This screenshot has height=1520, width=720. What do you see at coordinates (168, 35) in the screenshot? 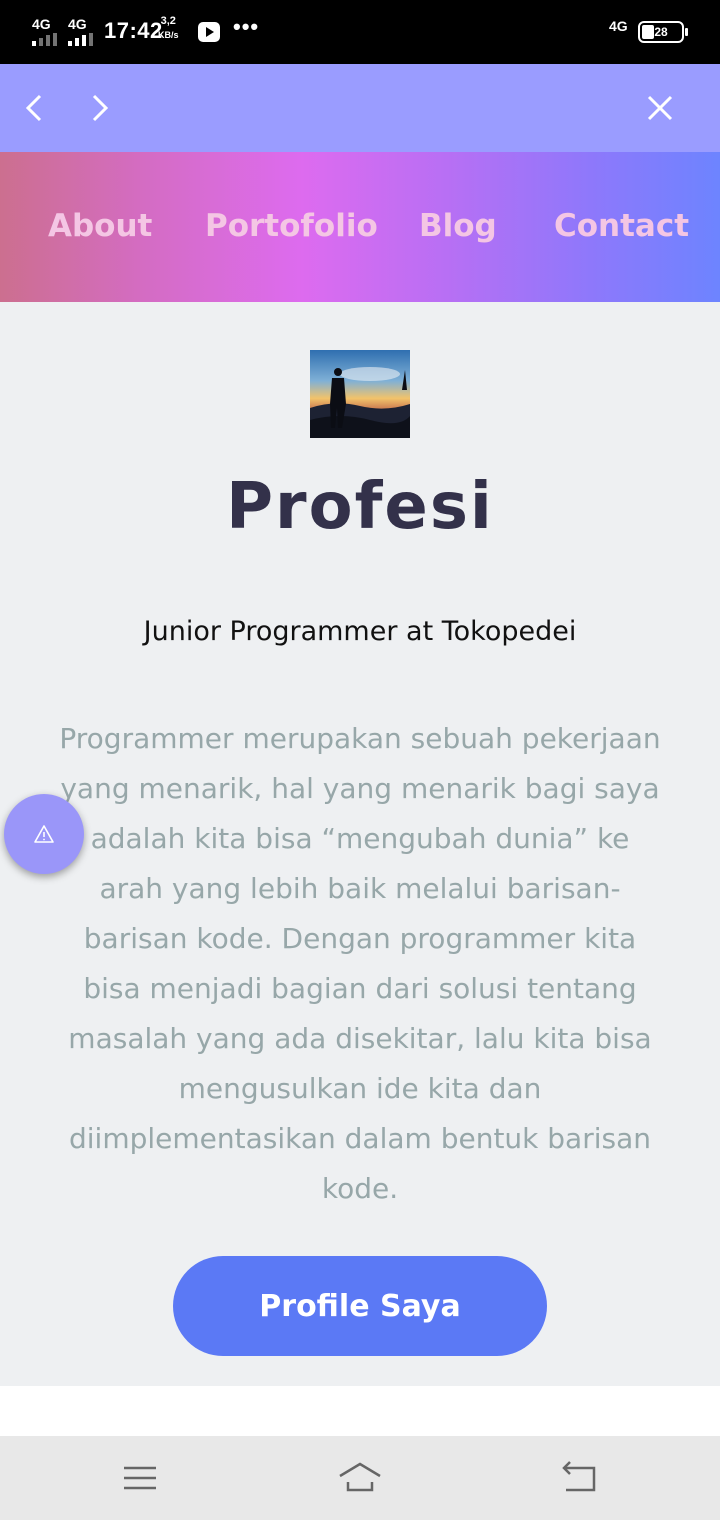
I see `network-speed-unit: KB/s` at bounding box center [168, 35].